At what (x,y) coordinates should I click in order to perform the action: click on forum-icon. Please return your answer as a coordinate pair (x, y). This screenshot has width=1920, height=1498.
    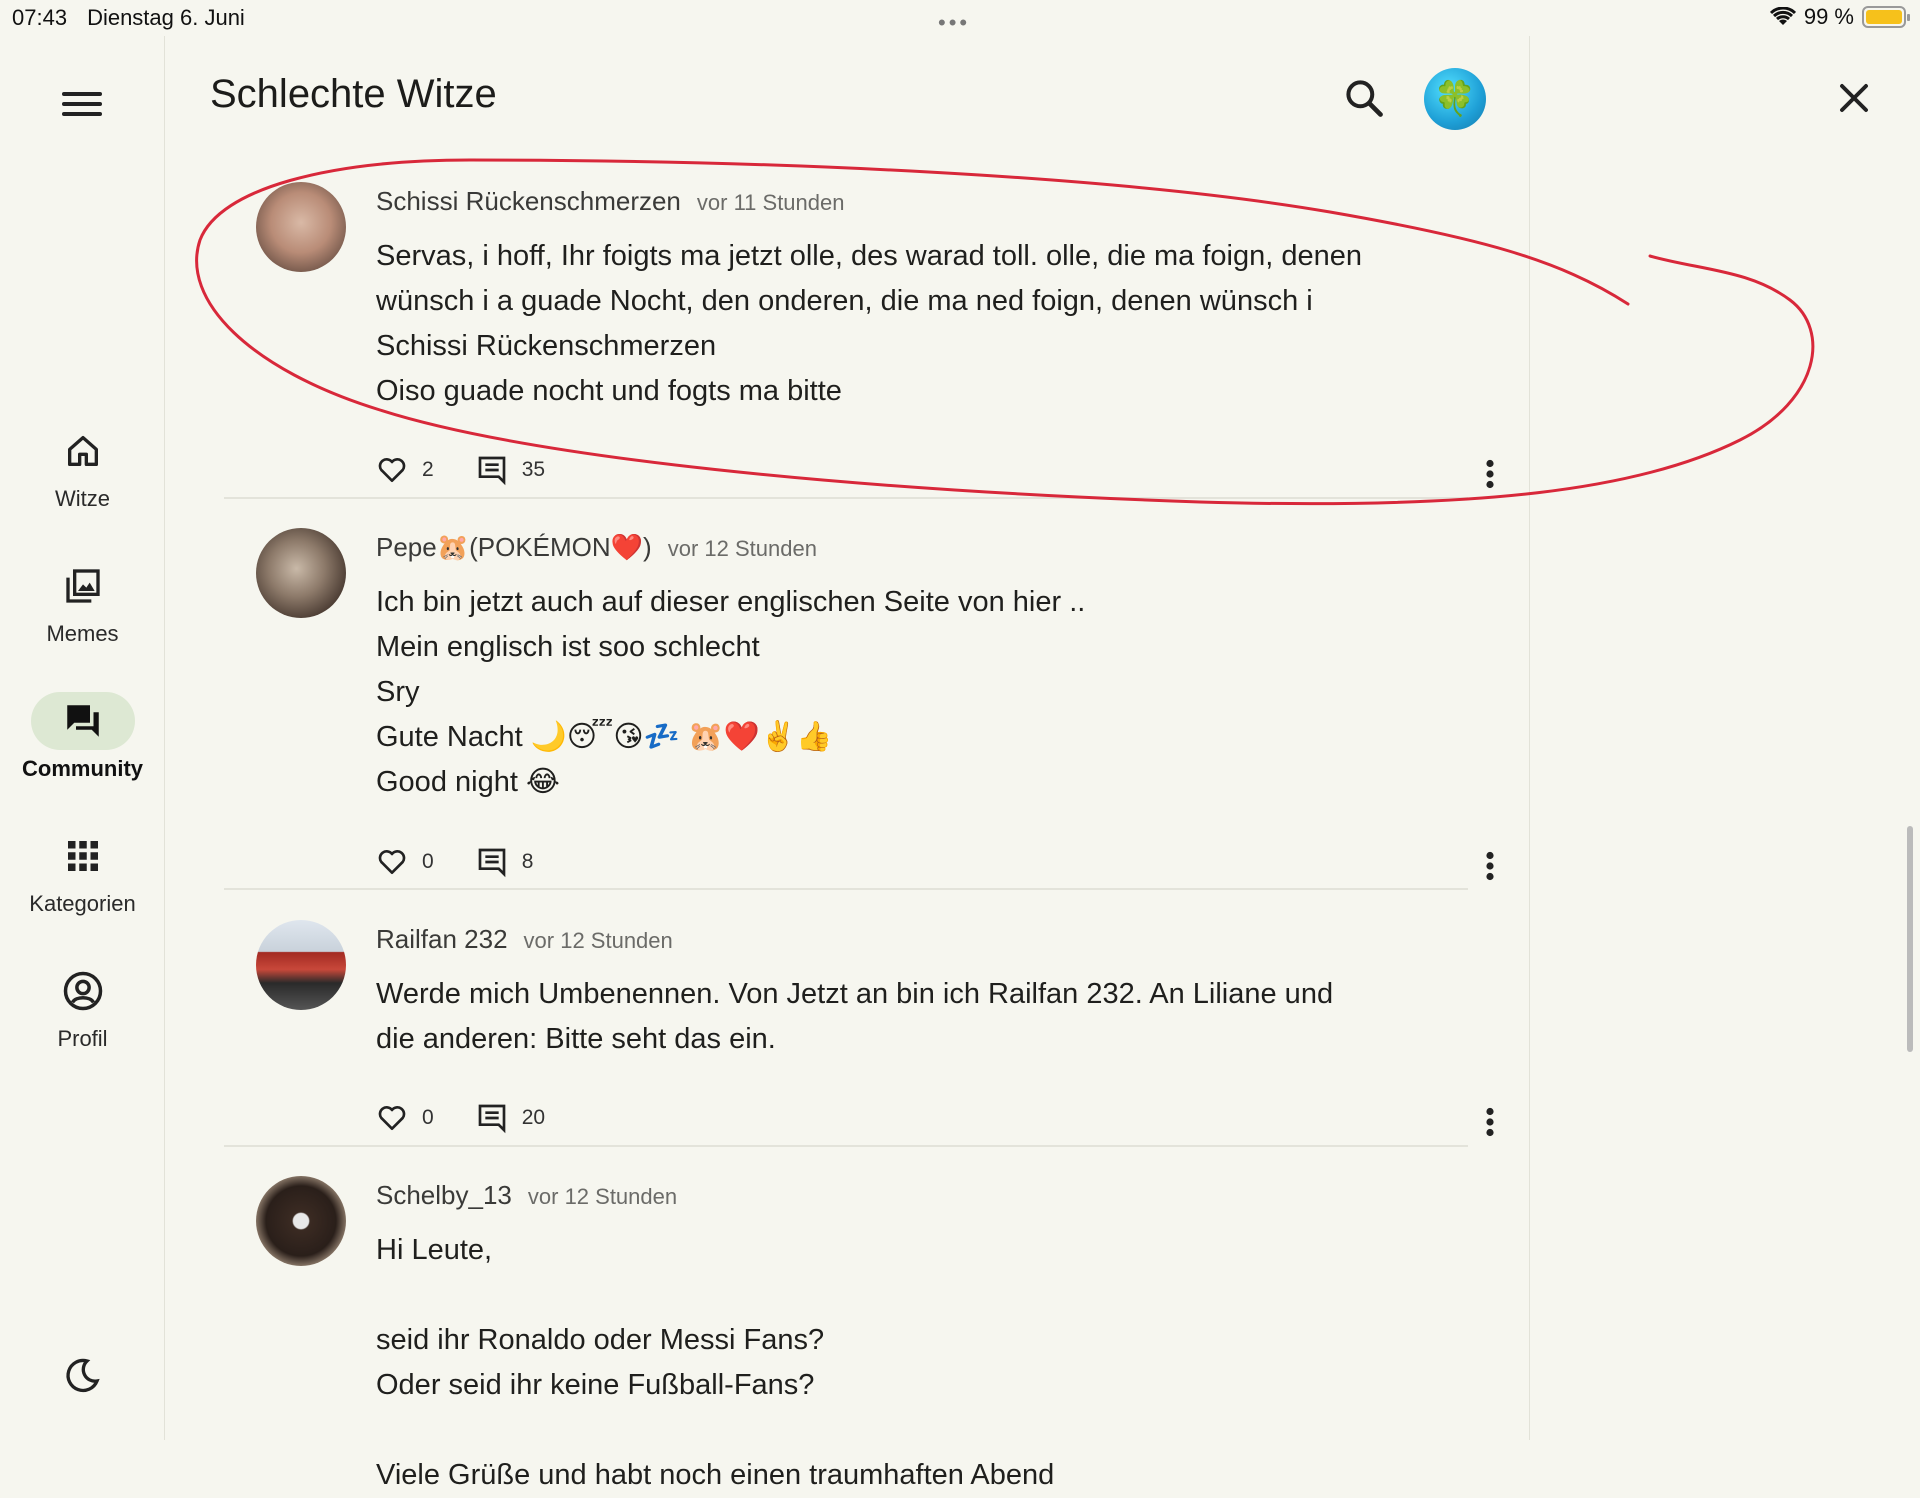
    Looking at the image, I should click on (82, 721).